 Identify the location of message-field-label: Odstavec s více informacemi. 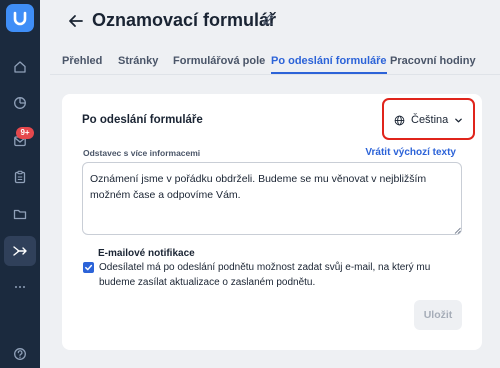
(142, 153).